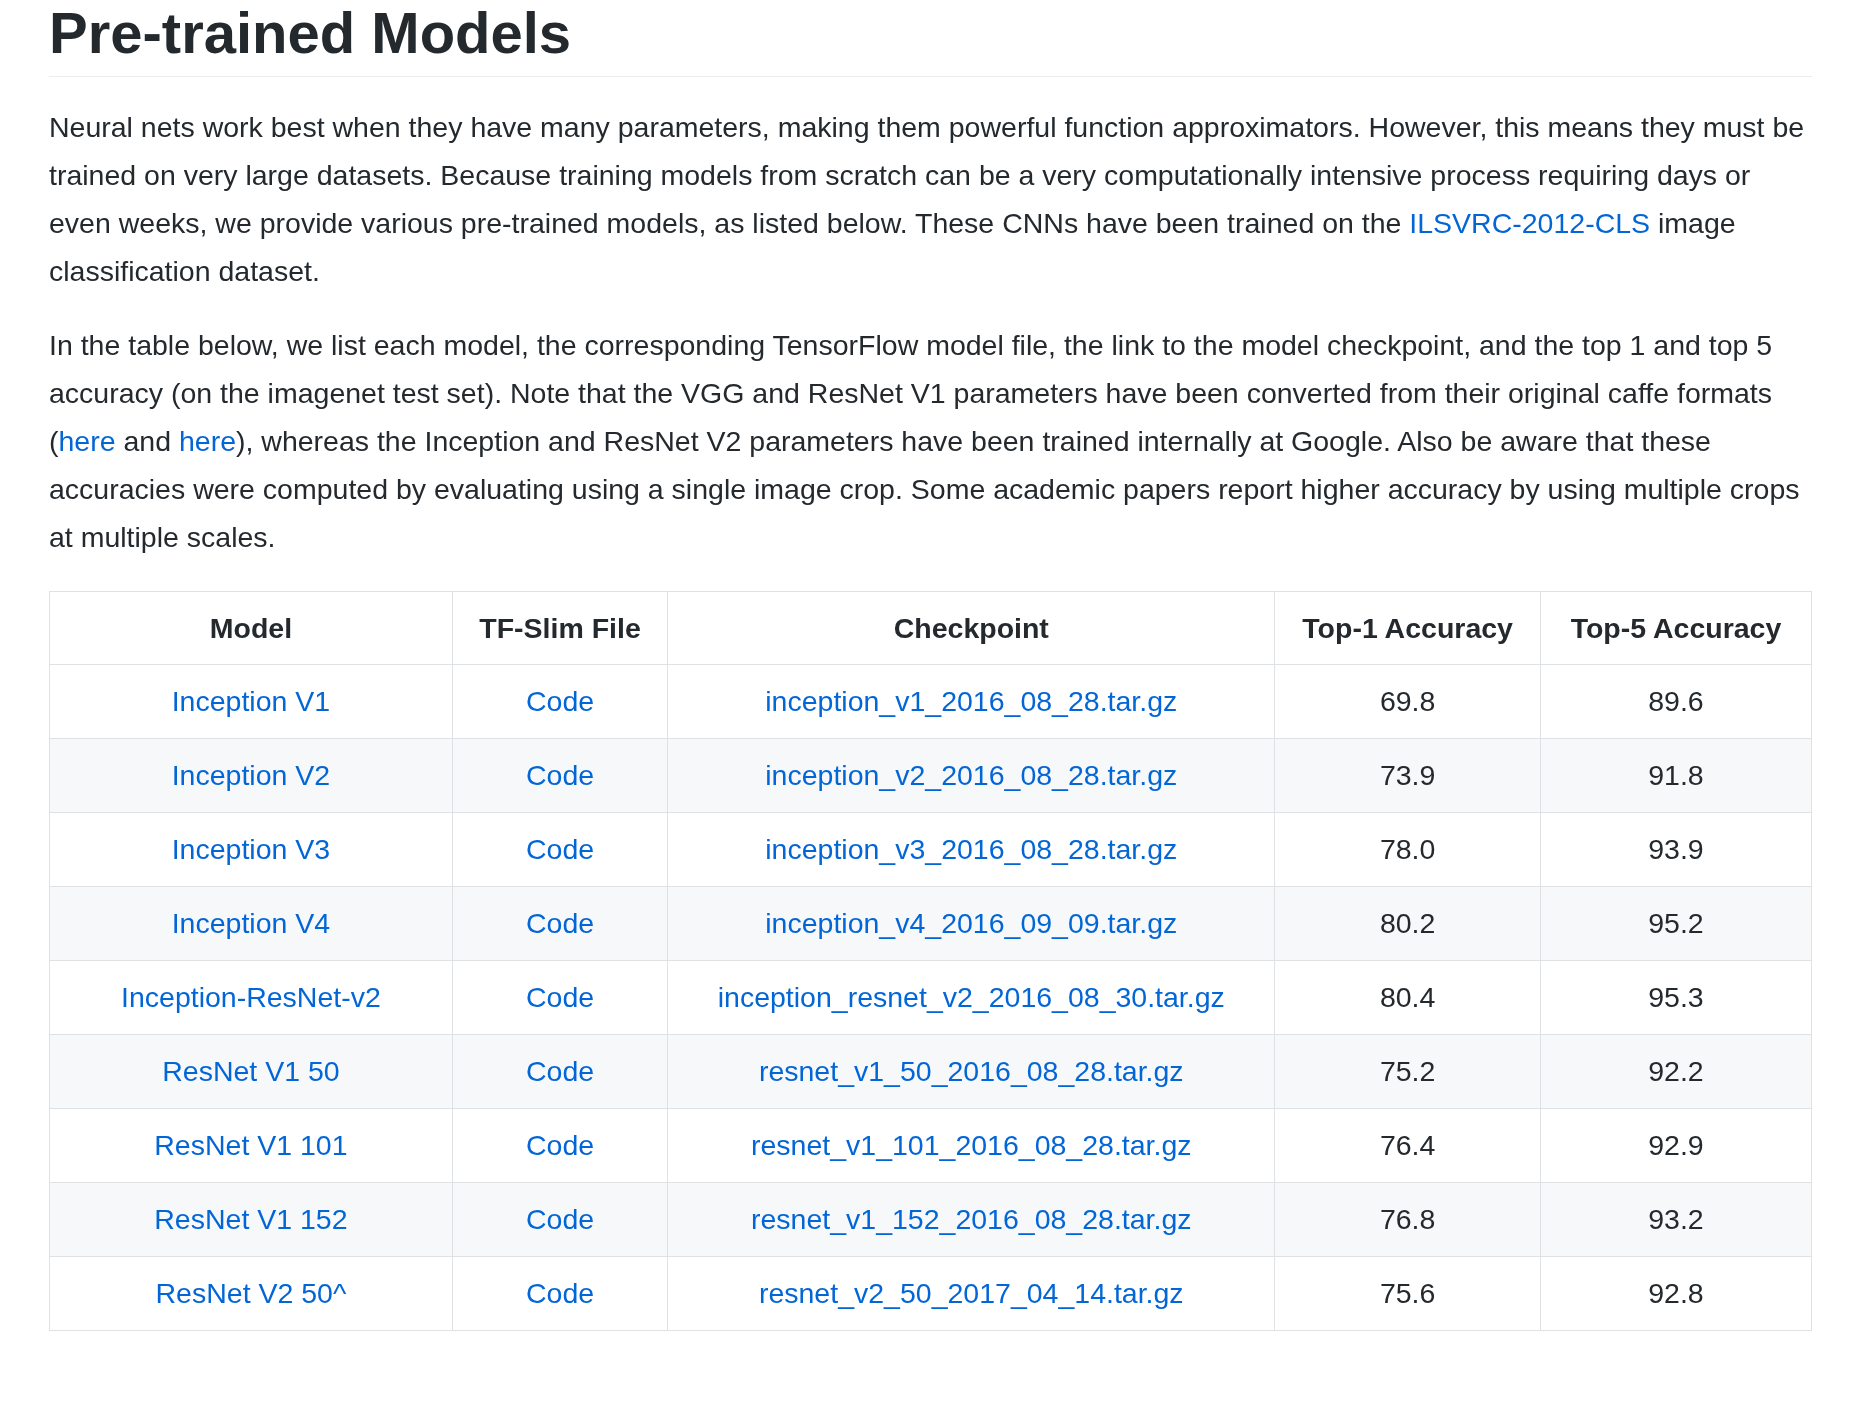  I want to click on column-header: Checkpoint, so click(971, 628).